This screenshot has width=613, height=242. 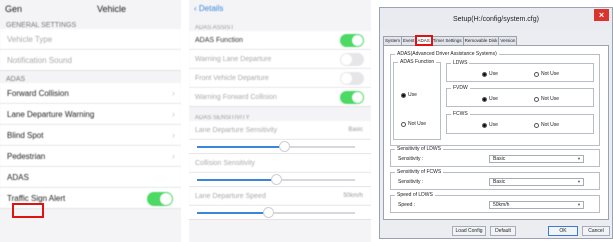 I want to click on fvdw-notuse-radio: Not Use, so click(x=546, y=99).